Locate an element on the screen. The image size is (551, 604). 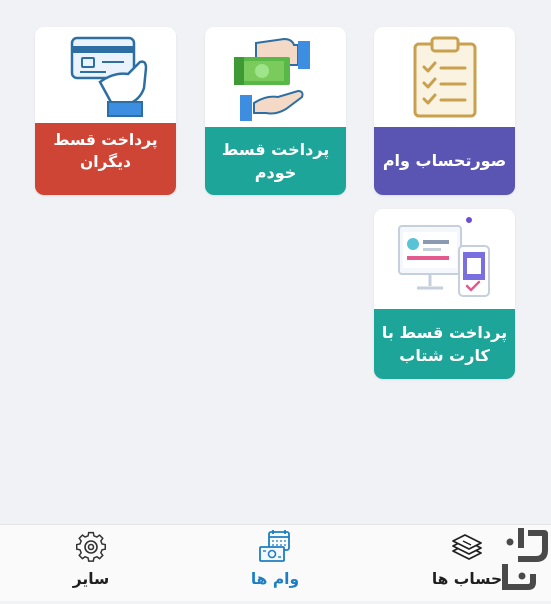
nav-other: سایر is located at coordinates (91, 563).